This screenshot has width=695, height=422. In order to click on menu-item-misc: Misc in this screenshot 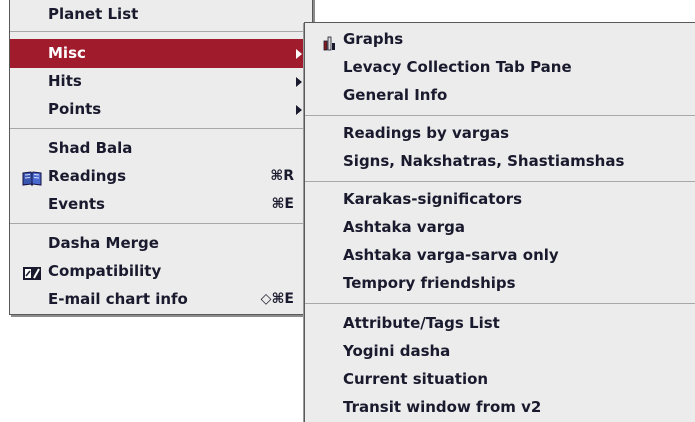, I will do `click(161, 53)`.